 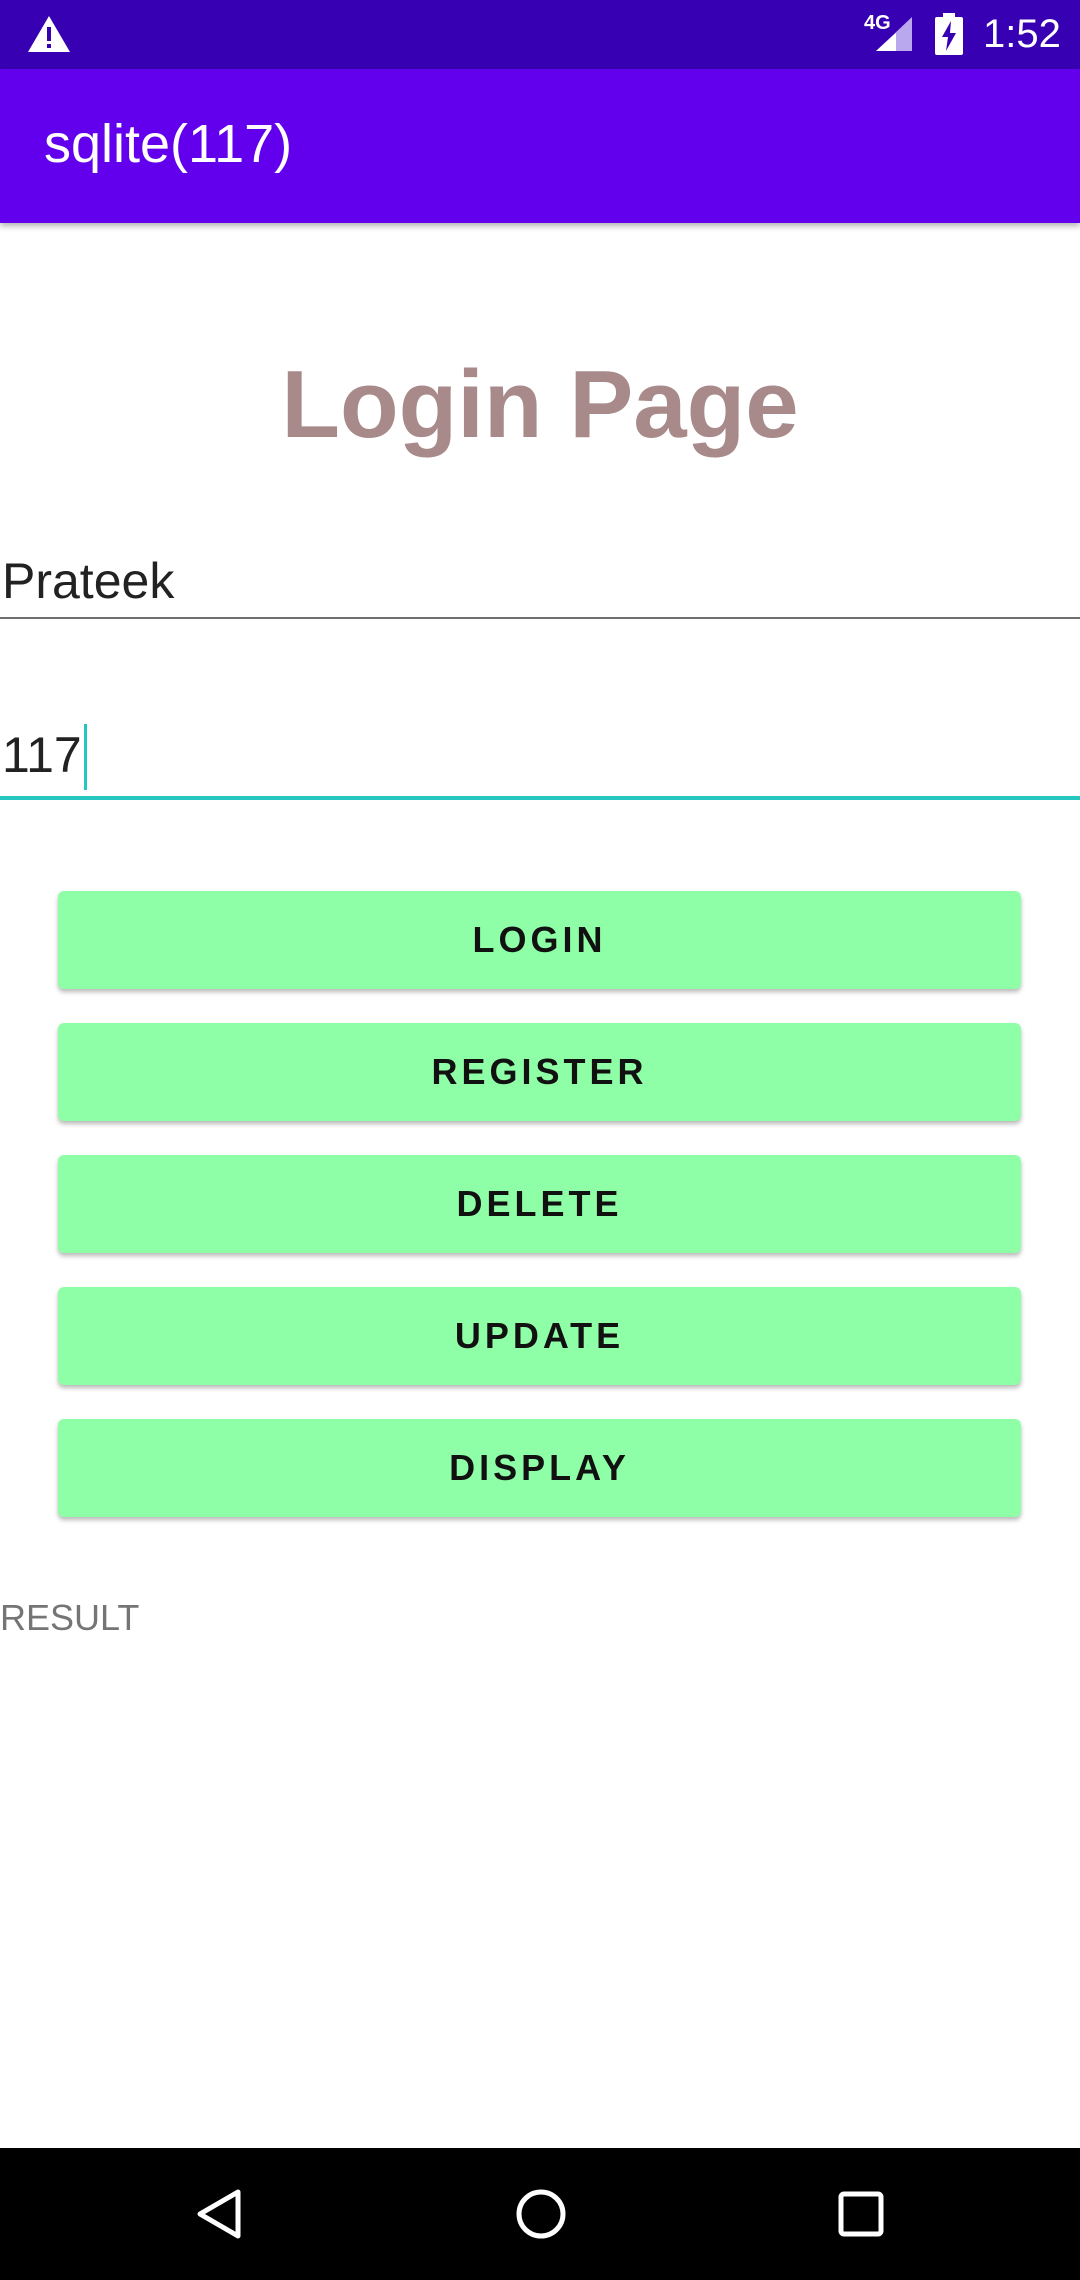 What do you see at coordinates (49, 34) in the screenshot?
I see `warning-icon` at bounding box center [49, 34].